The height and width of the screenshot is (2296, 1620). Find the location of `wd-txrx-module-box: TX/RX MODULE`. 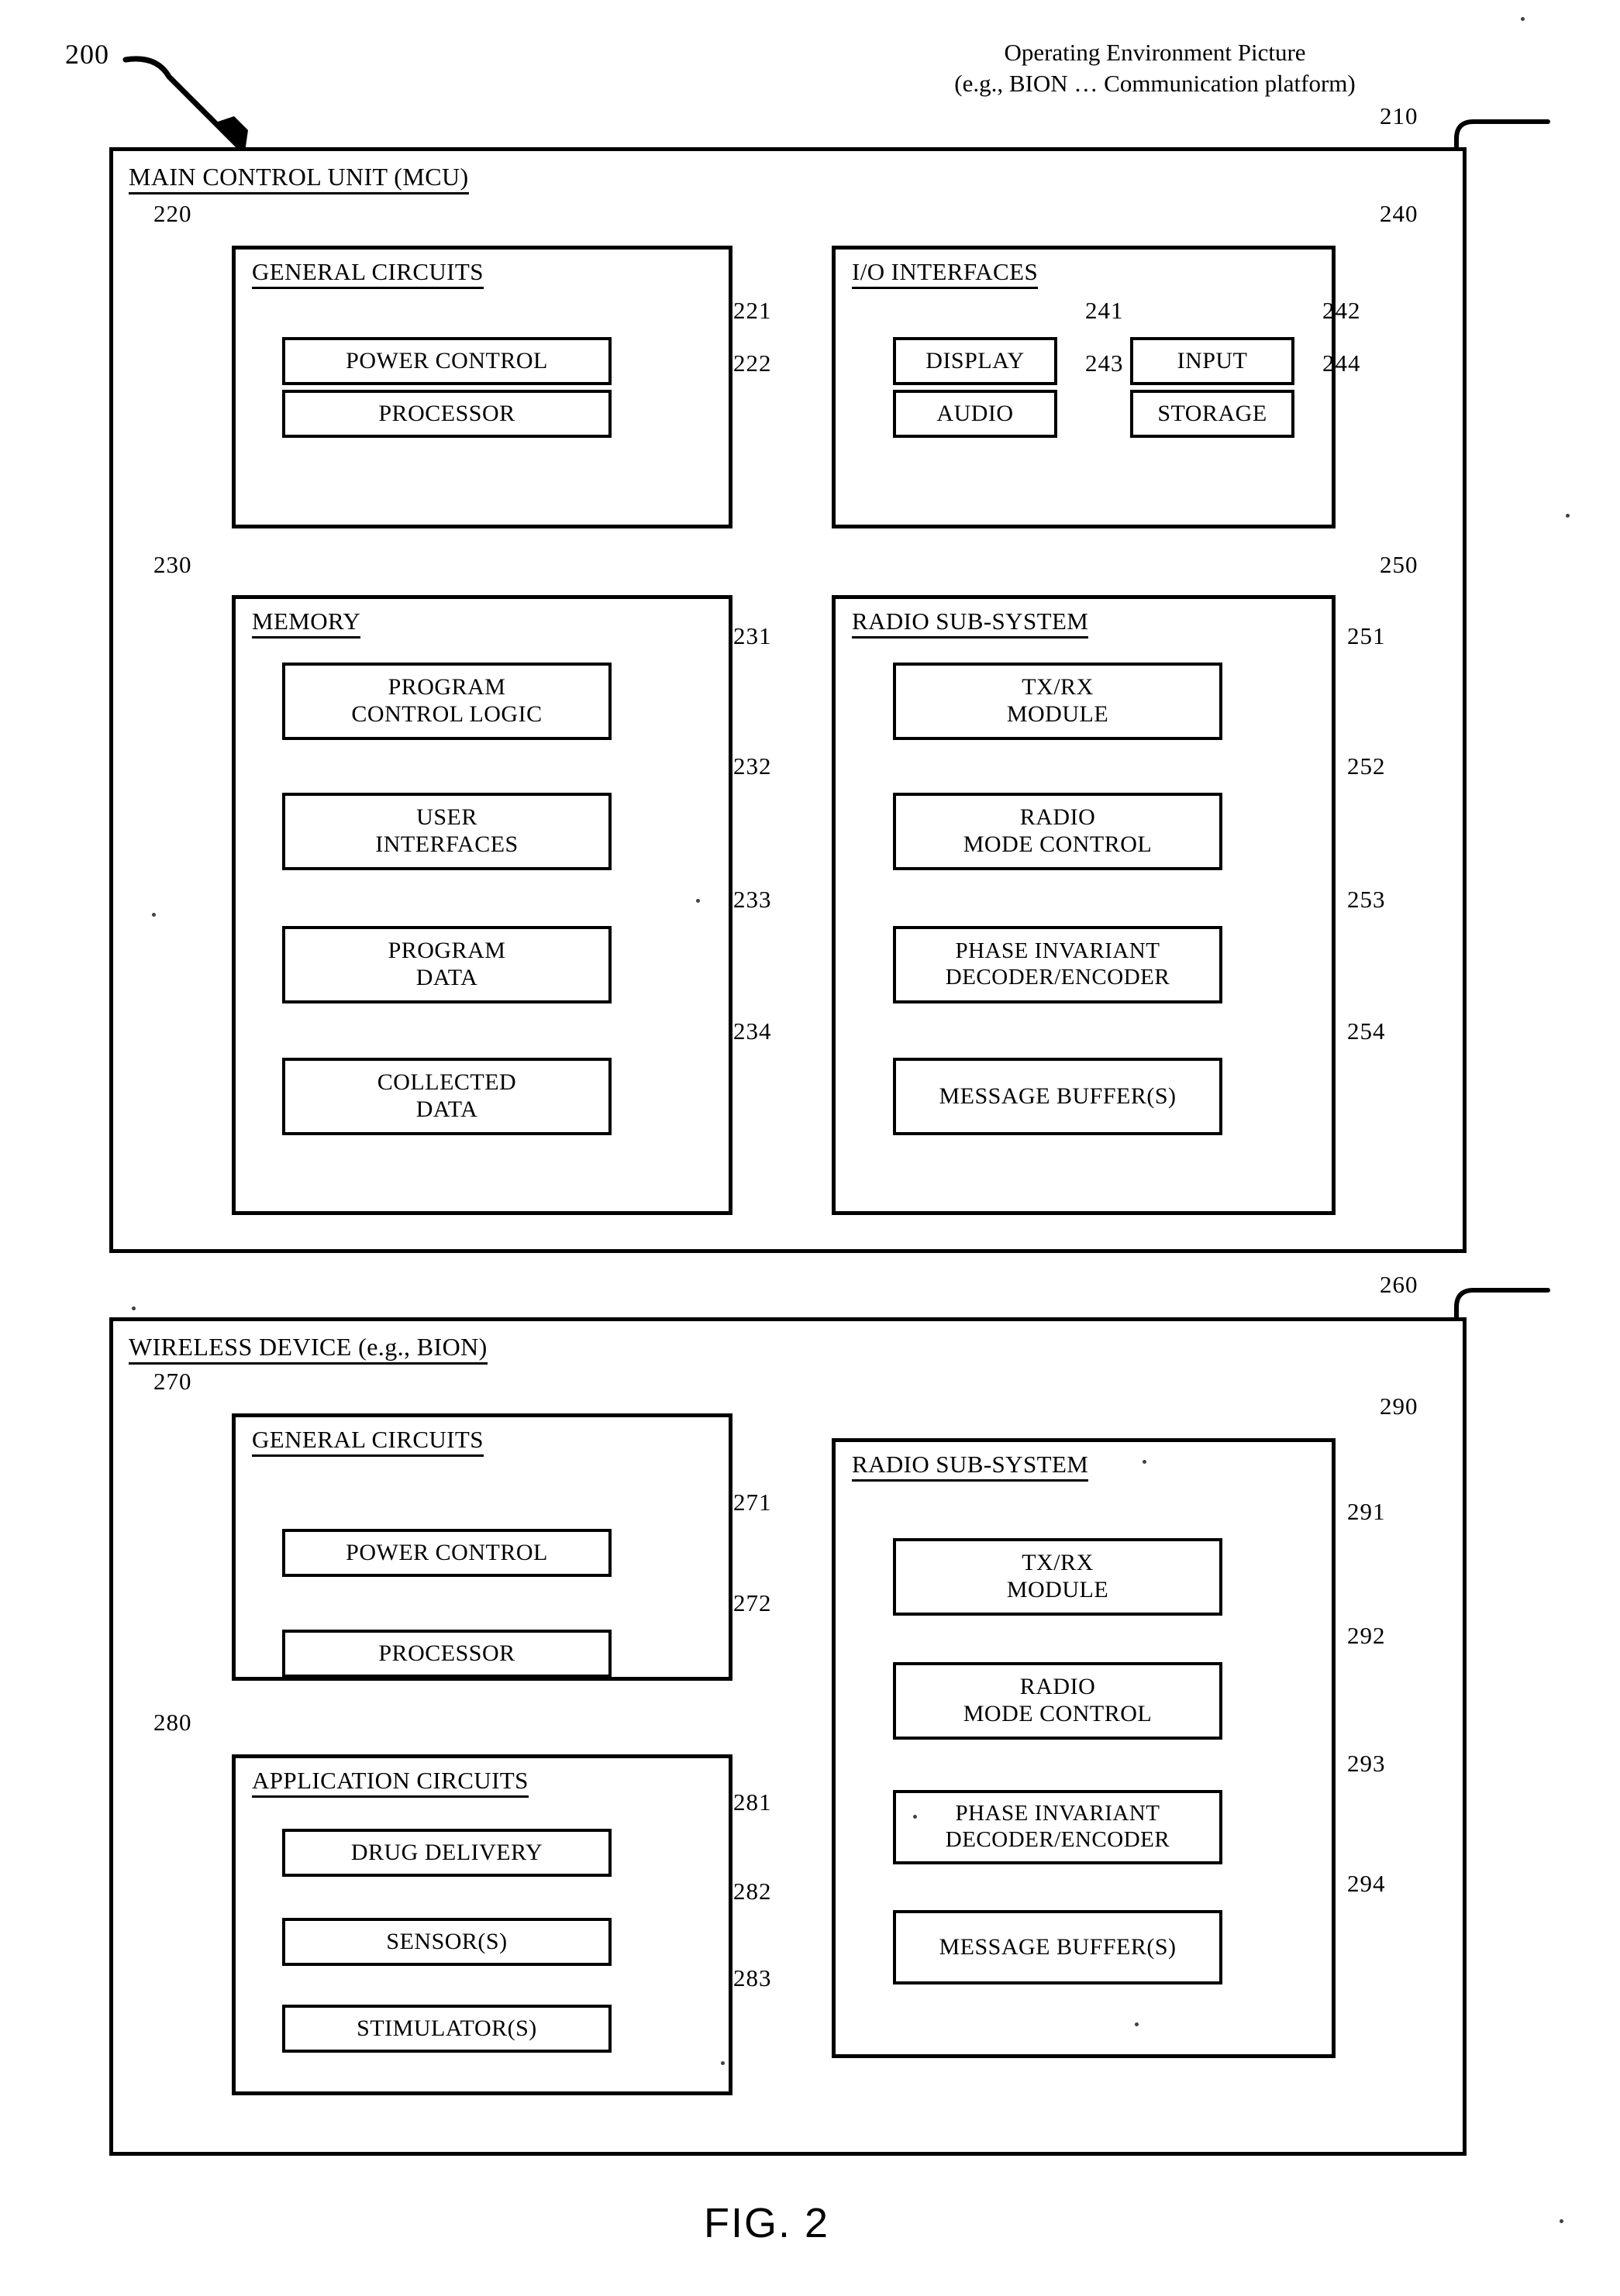

wd-txrx-module-box: TX/RX MODULE is located at coordinates (1057, 1577).